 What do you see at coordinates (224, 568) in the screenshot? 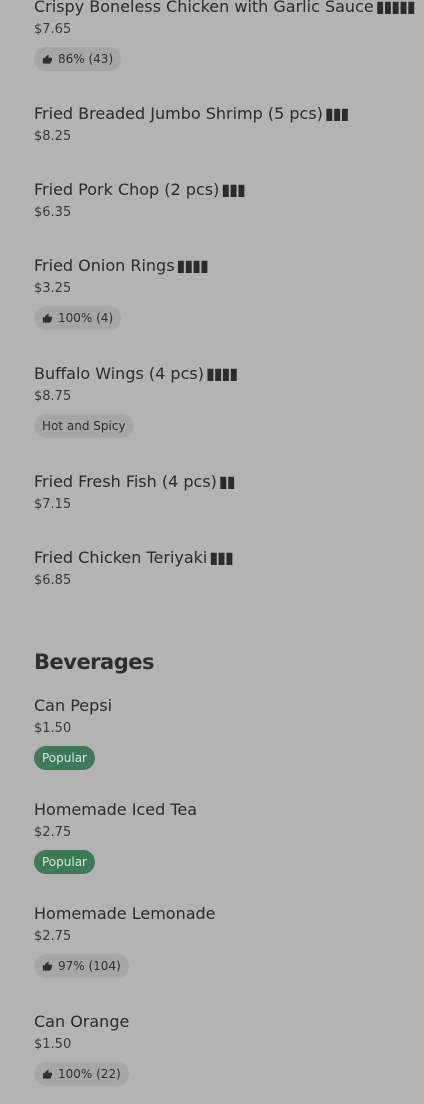
I see `menu-item: Fried Chicken Teriyaki ▮▮▮ $6.85` at bounding box center [224, 568].